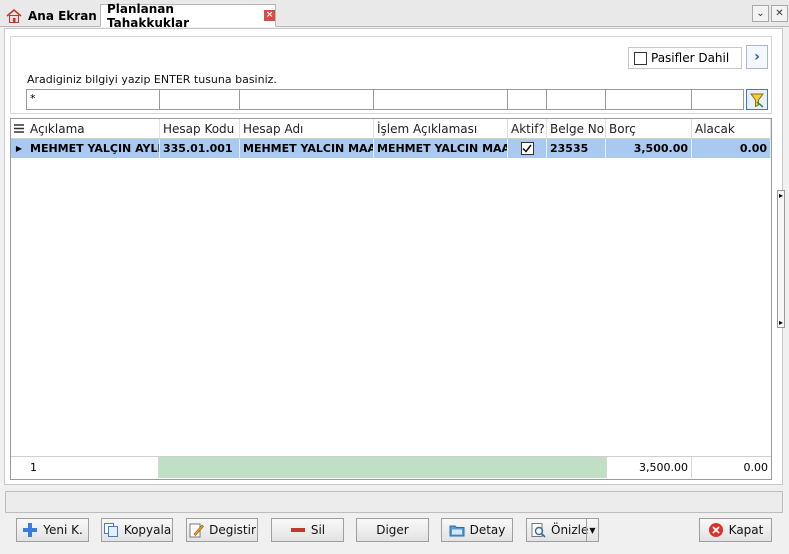  I want to click on filter-alacak-input, so click(717, 99).